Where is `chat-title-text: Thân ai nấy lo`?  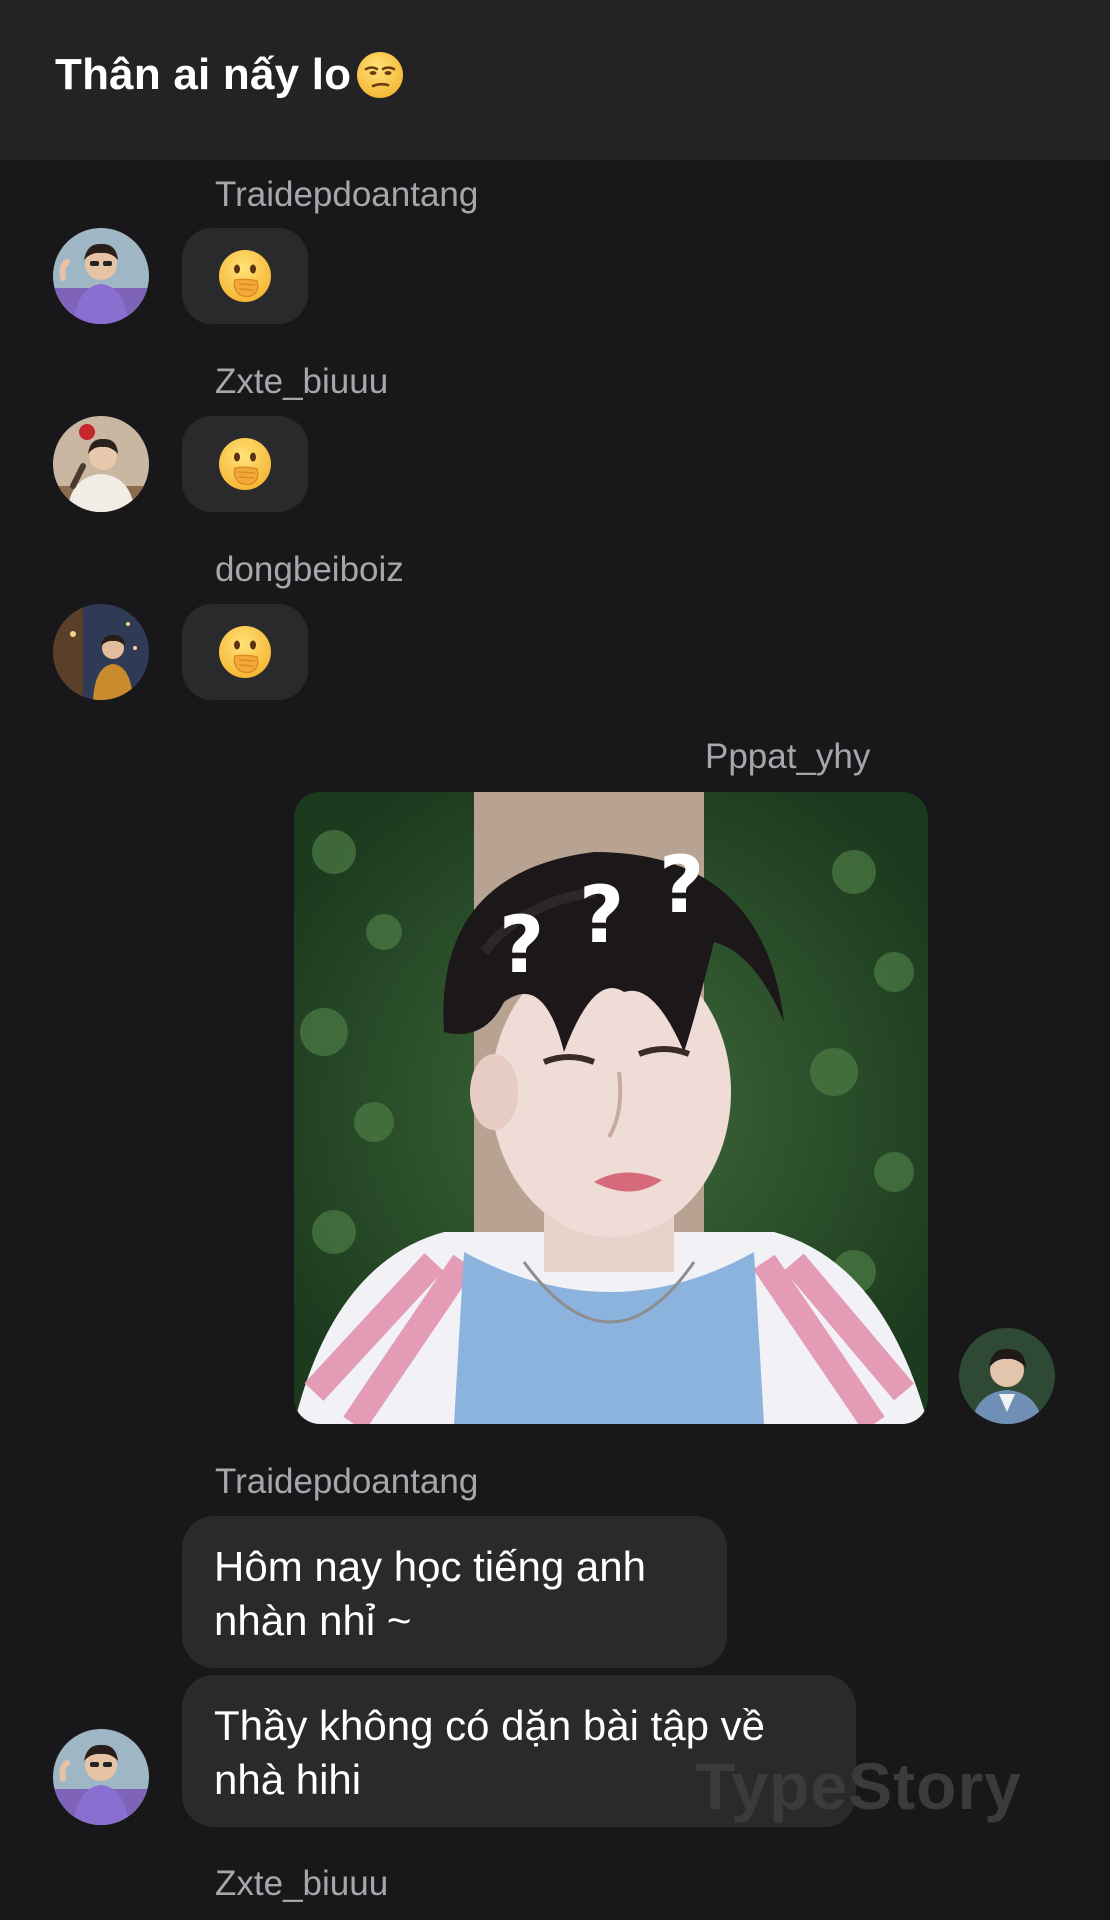 chat-title-text: Thân ai nấy lo is located at coordinates (203, 74).